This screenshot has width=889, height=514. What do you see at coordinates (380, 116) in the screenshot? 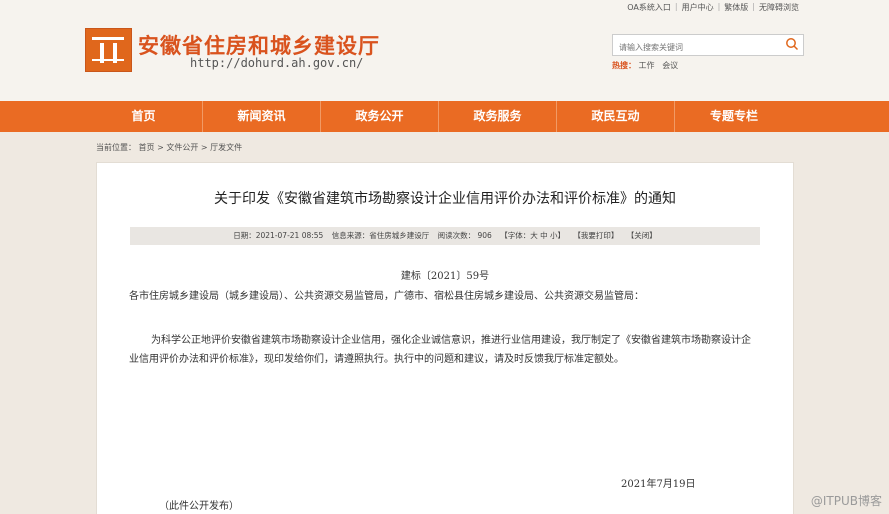
I see `nav-item-gov-open: 政务公开` at bounding box center [380, 116].